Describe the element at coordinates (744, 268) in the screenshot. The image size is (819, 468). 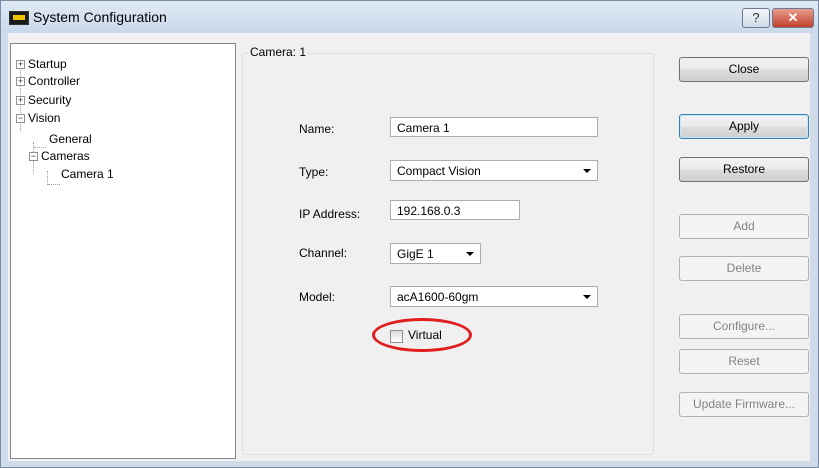
I see `delete-button: Delete` at that location.